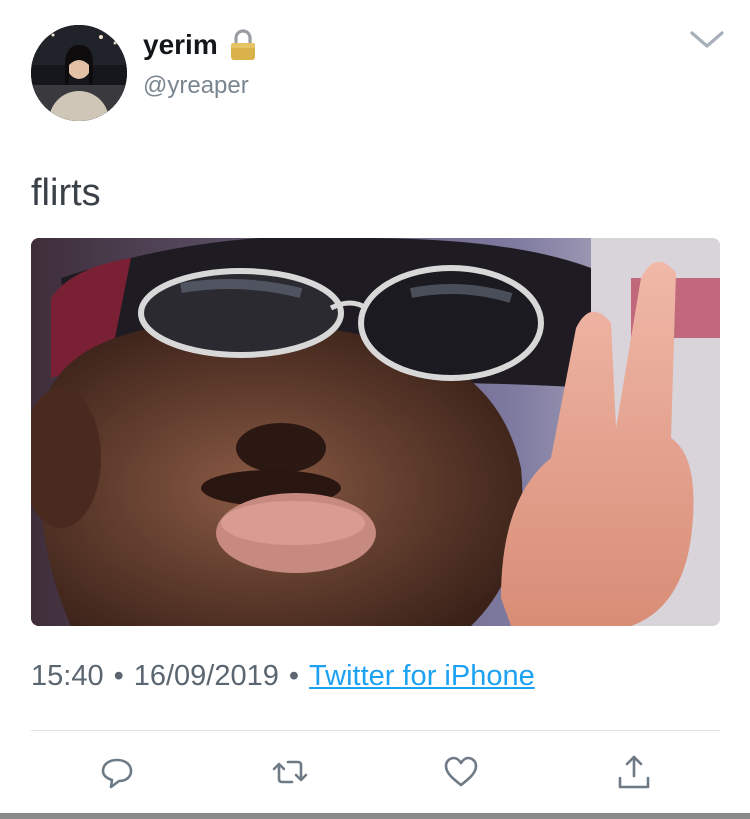 The height and width of the screenshot is (819, 750). Describe the element at coordinates (66, 193) in the screenshot. I see `tweet-text: flirts` at that location.